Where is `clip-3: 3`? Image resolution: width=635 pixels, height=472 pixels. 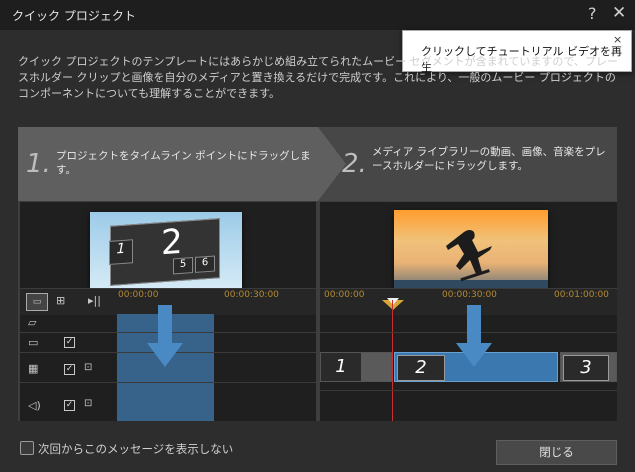
clip-3: 3 is located at coordinates (588, 367).